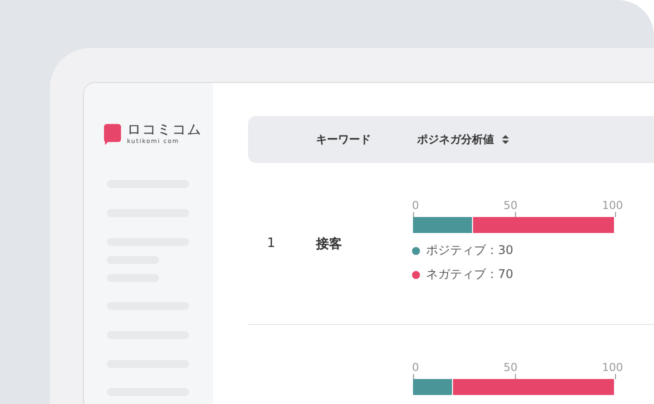 This screenshot has width=654, height=404. What do you see at coordinates (470, 274) in the screenshot?
I see `legend-label: ネガティブ：70` at bounding box center [470, 274].